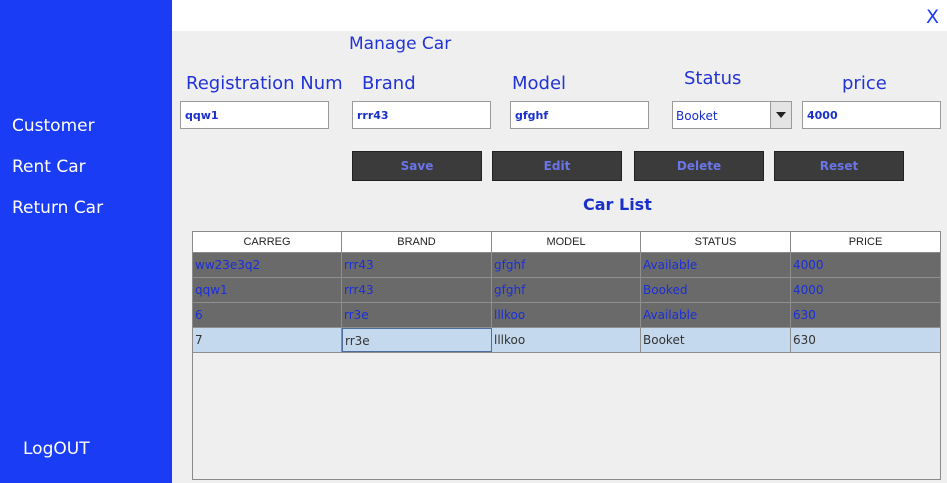  Describe the element at coordinates (557, 166) in the screenshot. I see `edit-button: Edit` at that location.